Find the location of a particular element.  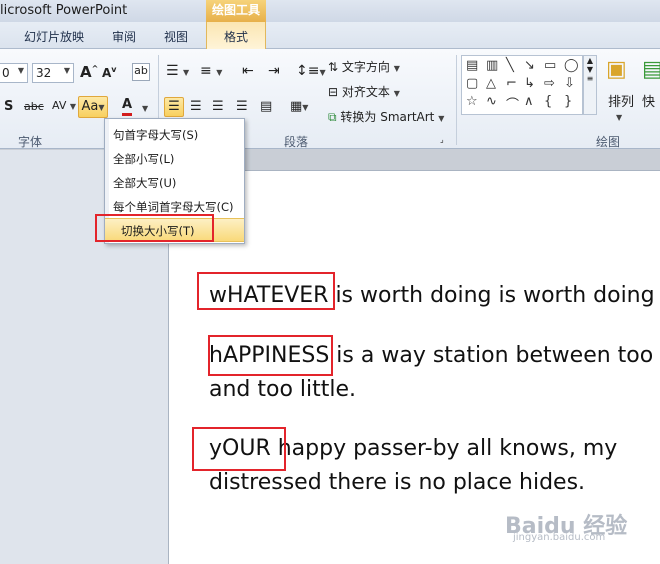

window-title: licrosoft PowerPoint is located at coordinates (64, 10).